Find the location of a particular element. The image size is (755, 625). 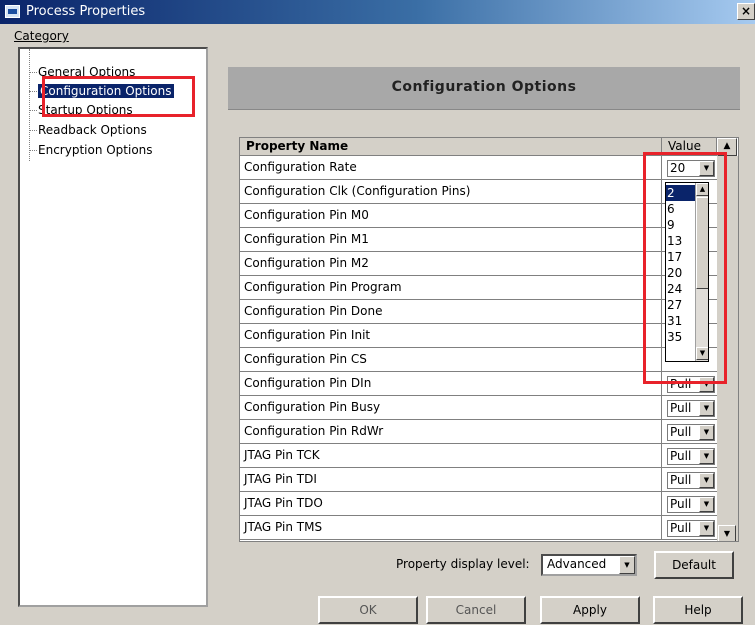

table-row: Configuration Pin RdWr Pull ▼ is located at coordinates (478, 432).